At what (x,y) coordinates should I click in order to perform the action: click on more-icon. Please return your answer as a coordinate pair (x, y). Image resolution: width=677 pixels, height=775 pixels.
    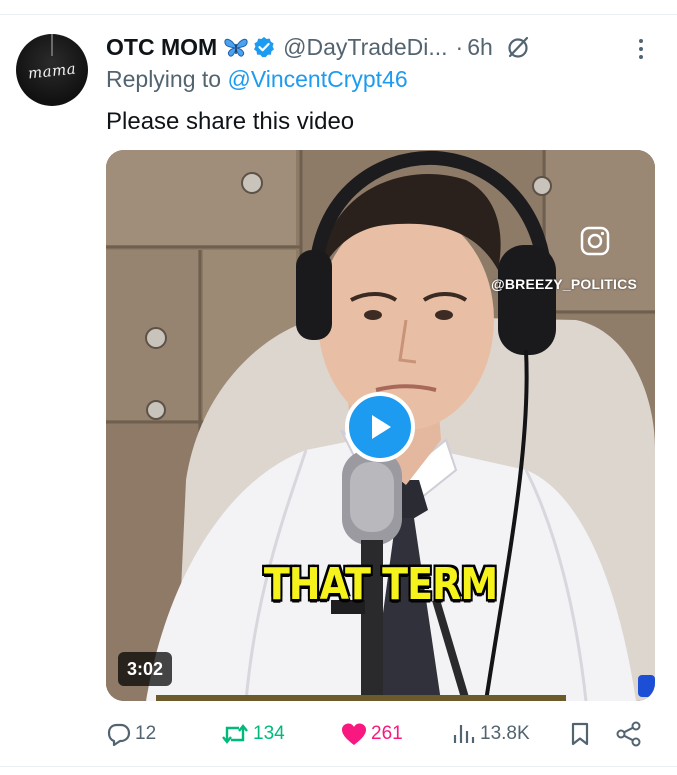
    Looking at the image, I should click on (641, 49).